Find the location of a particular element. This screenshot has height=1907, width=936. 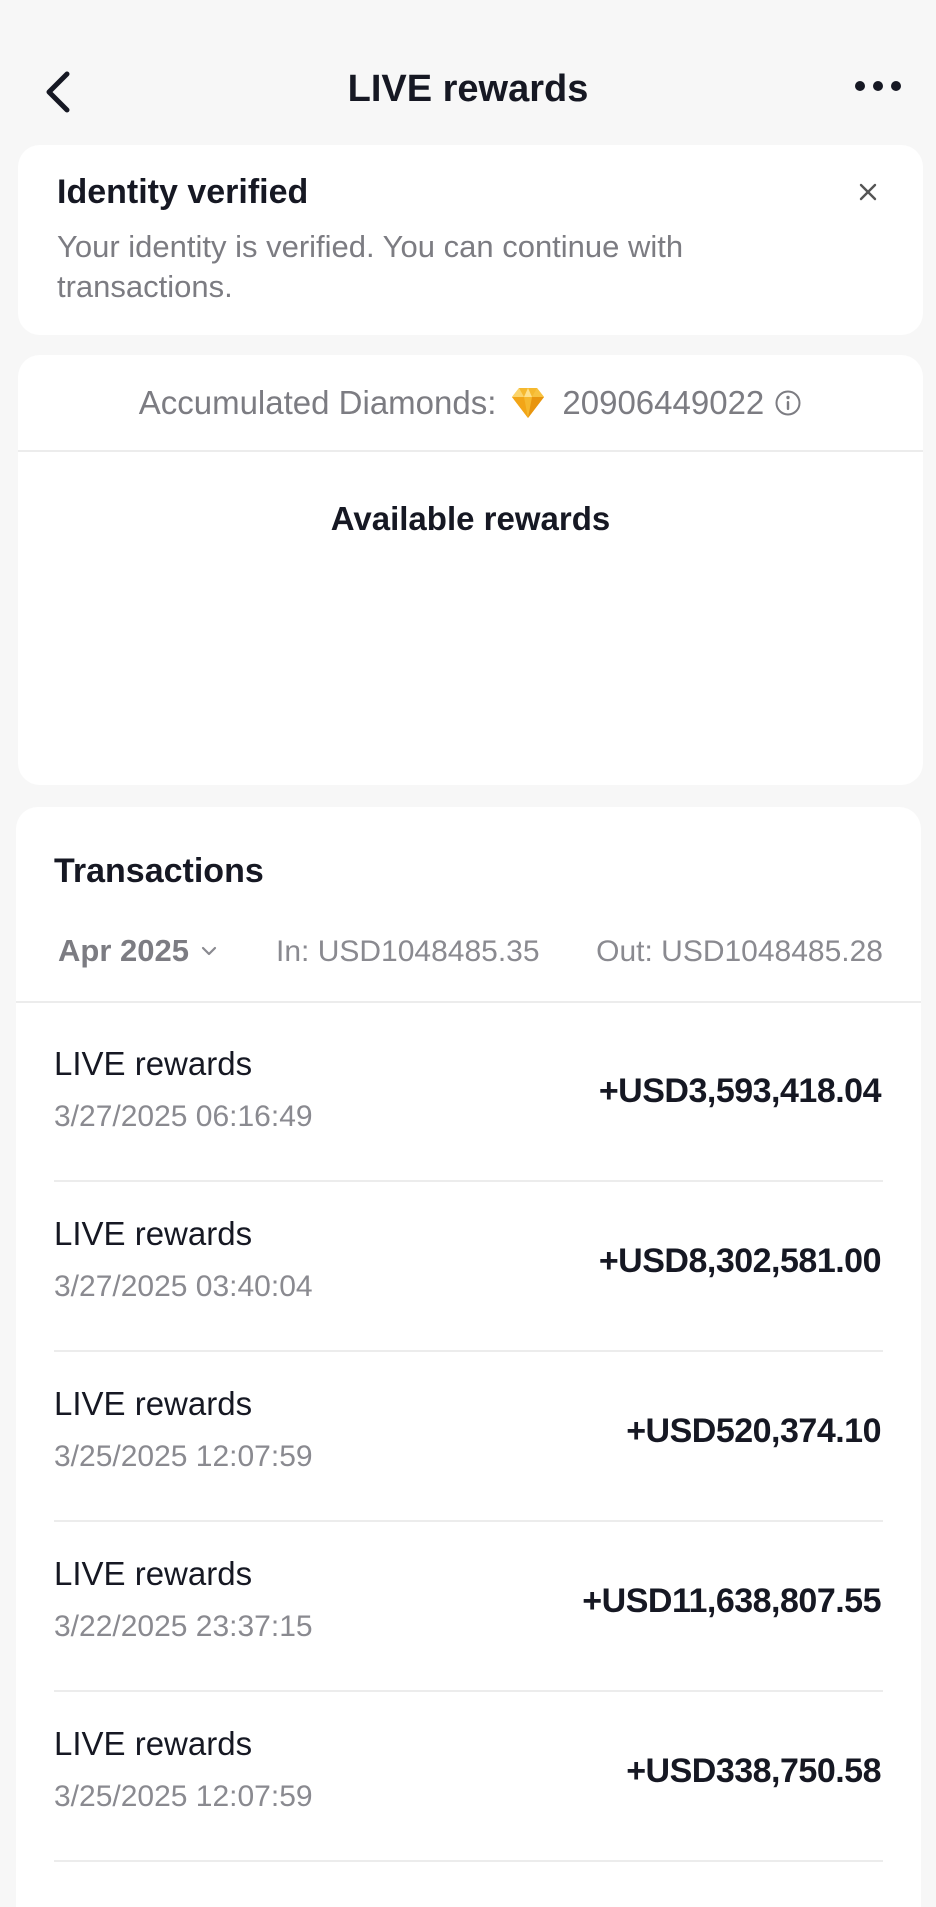

month-label: Apr 2025 is located at coordinates (123, 950).